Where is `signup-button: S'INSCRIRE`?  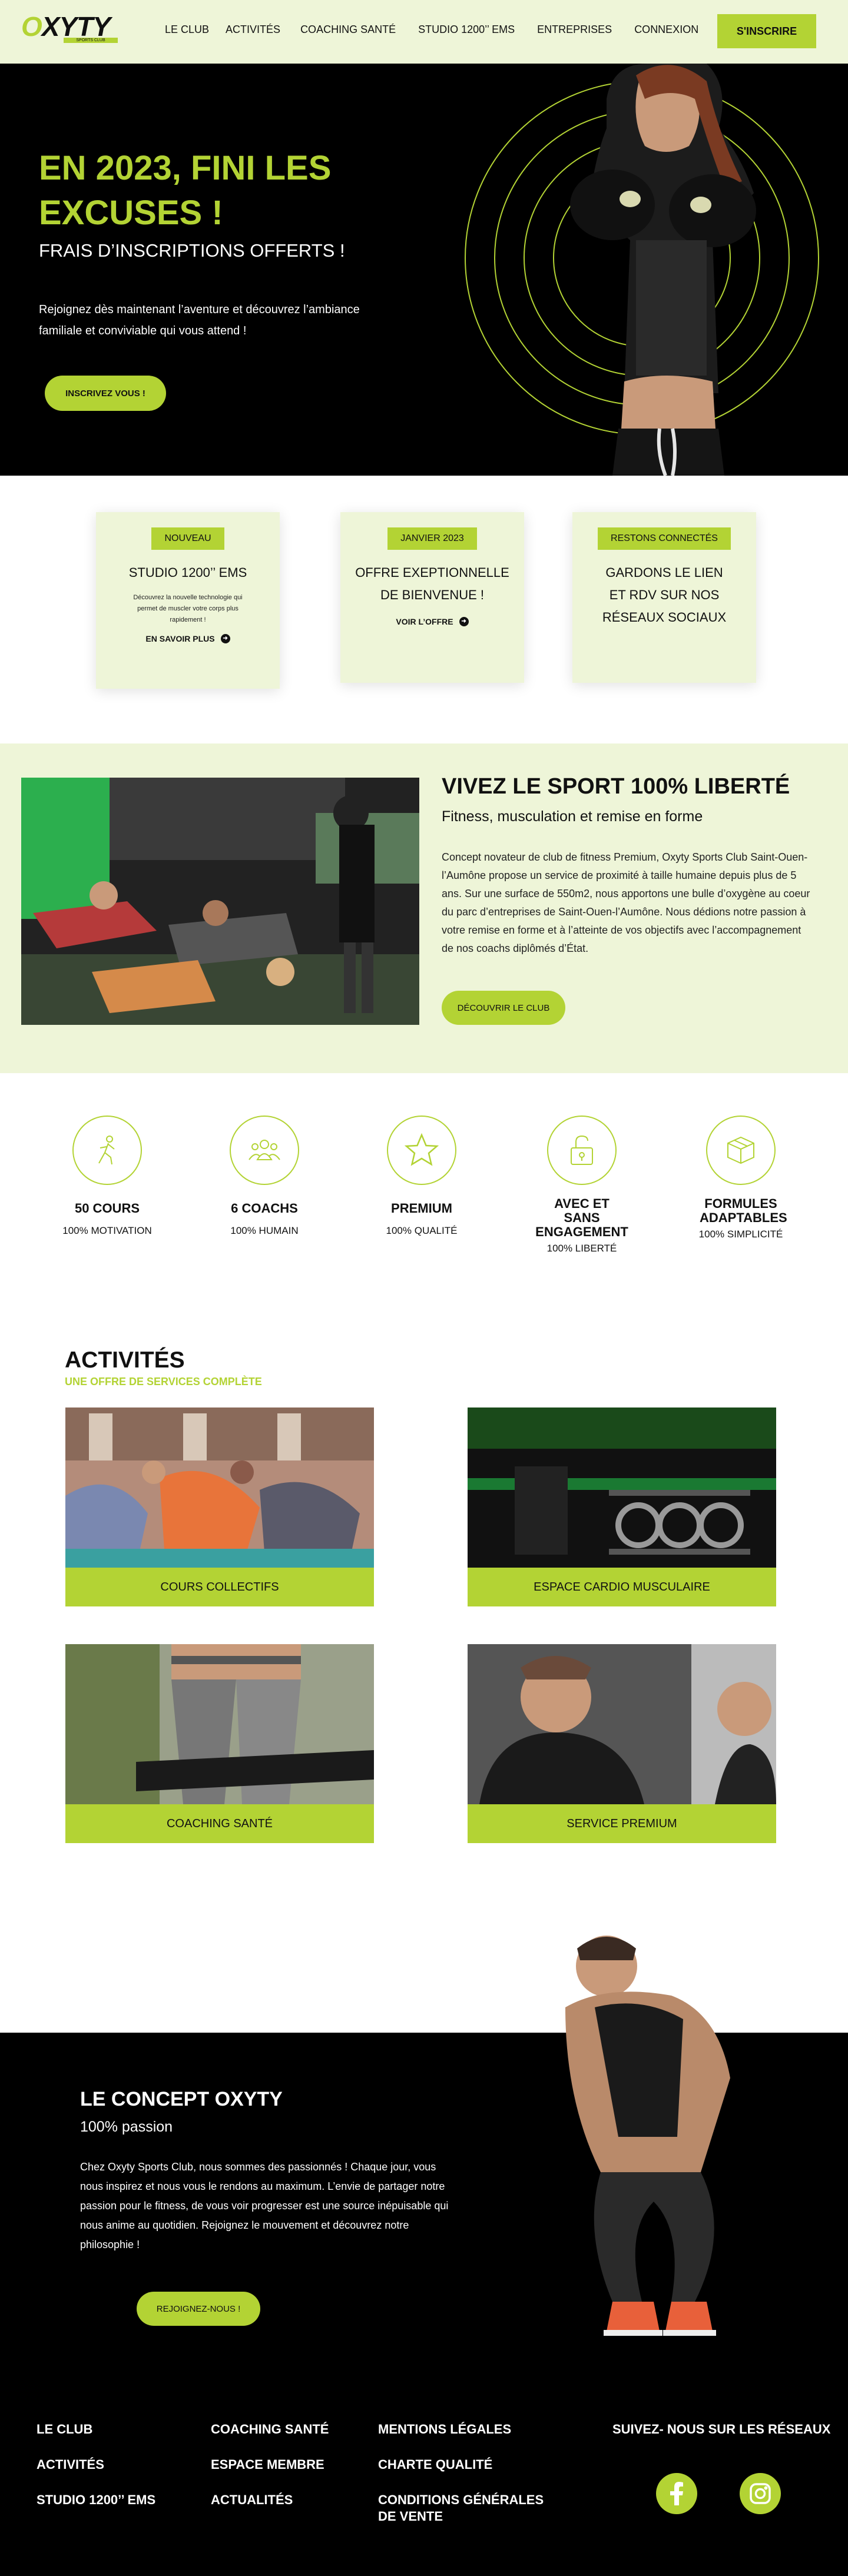 signup-button: S'INSCRIRE is located at coordinates (766, 31).